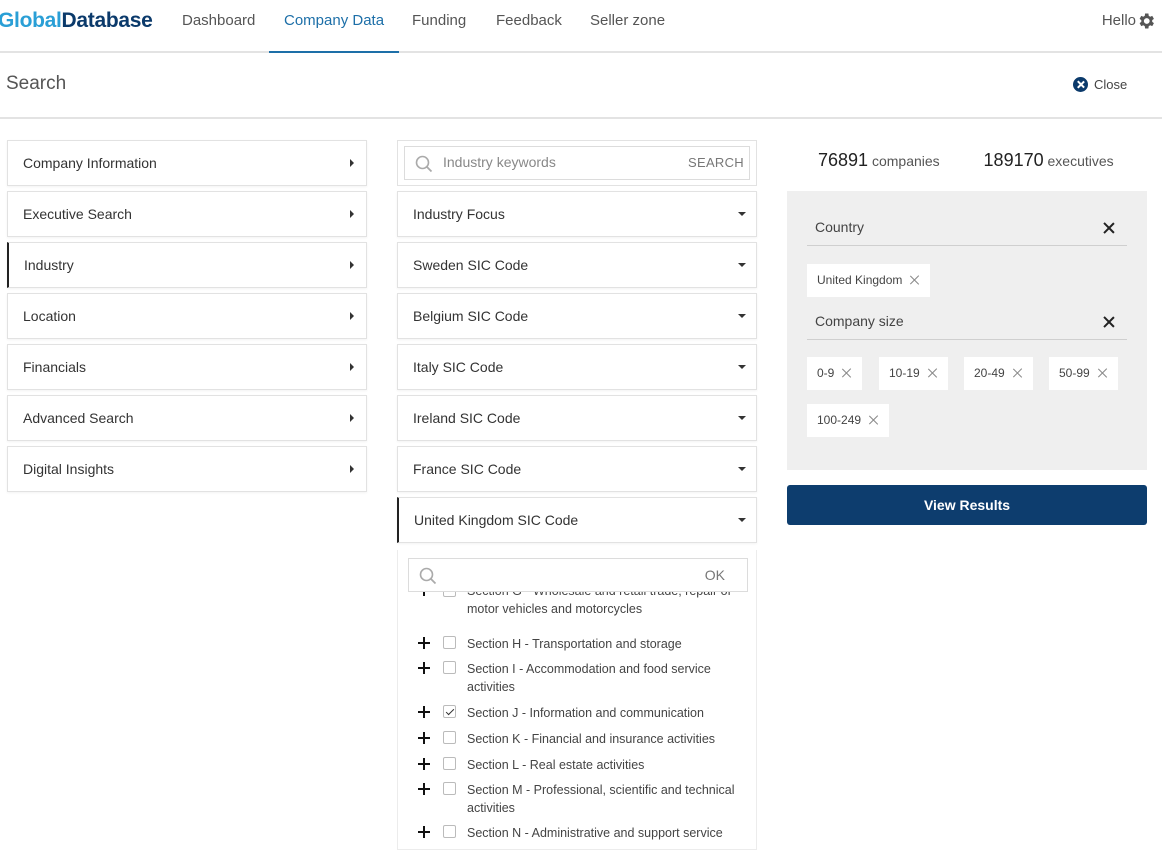  Describe the element at coordinates (577, 214) in the screenshot. I see `dropdown-industry-focus: Industry Focus` at that location.